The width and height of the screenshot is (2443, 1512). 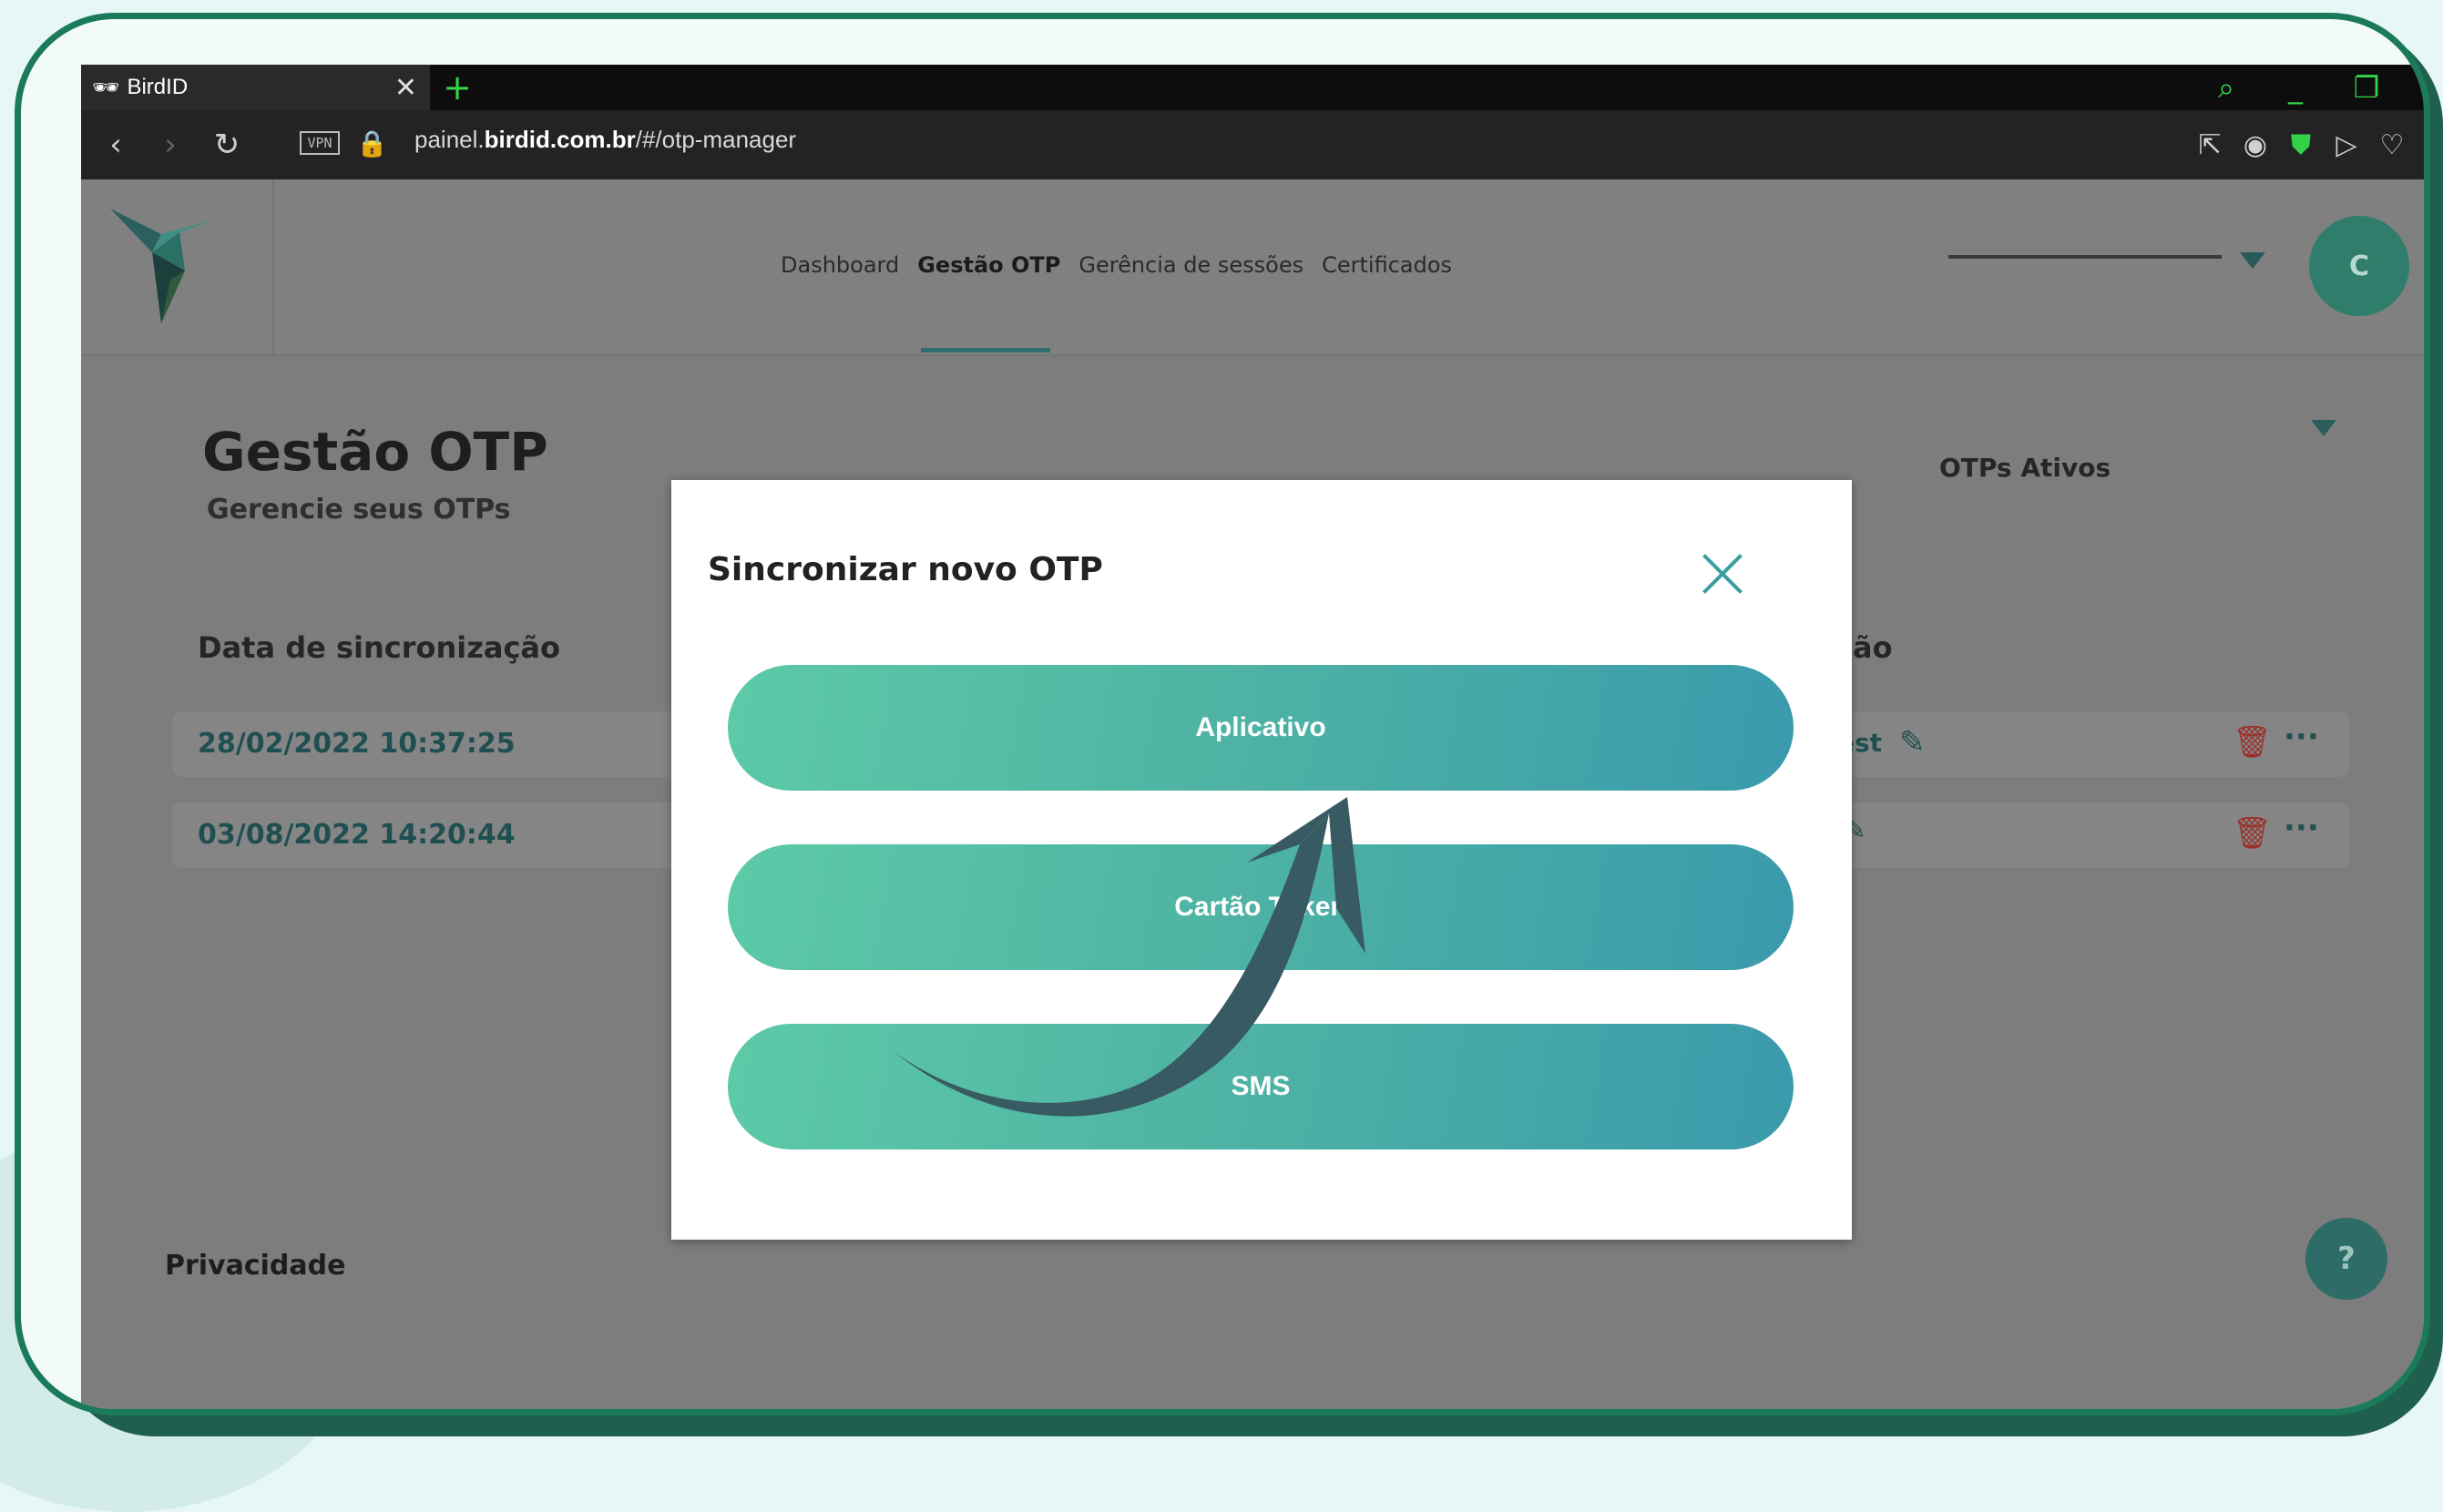 What do you see at coordinates (357, 744) in the screenshot?
I see `row-date: 28/02/2022 10:37:25` at bounding box center [357, 744].